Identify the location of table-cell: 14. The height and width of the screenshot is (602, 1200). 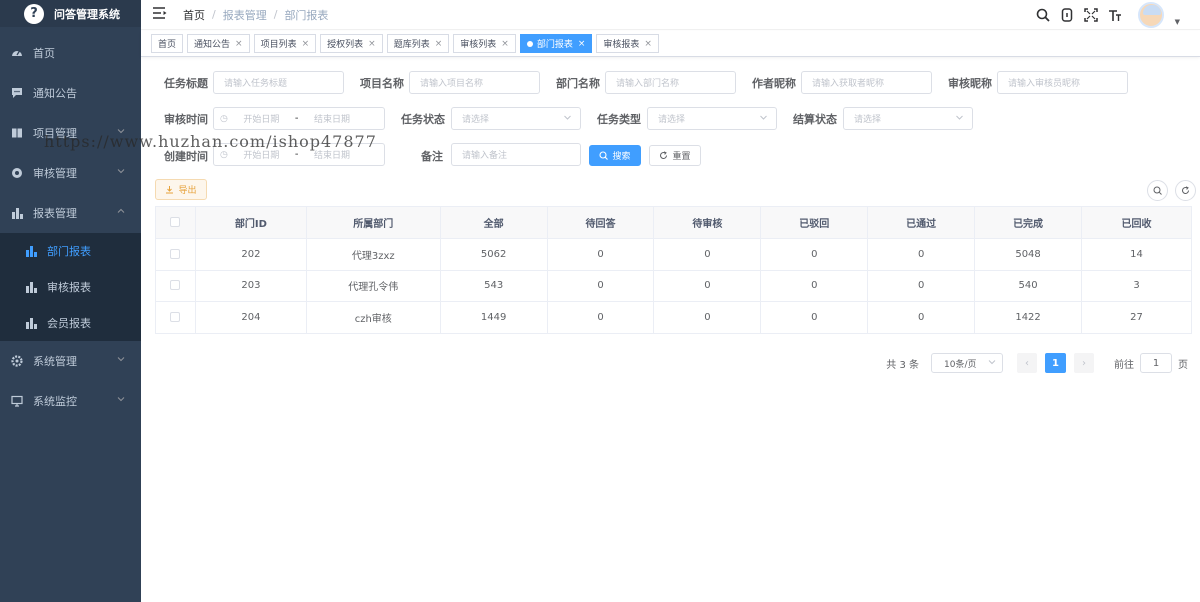
(1136, 254).